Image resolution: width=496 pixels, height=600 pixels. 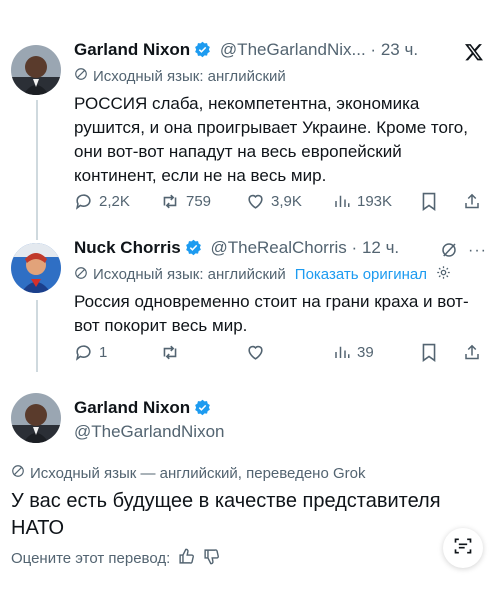 I want to click on x-logo-icon, so click(x=474, y=54).